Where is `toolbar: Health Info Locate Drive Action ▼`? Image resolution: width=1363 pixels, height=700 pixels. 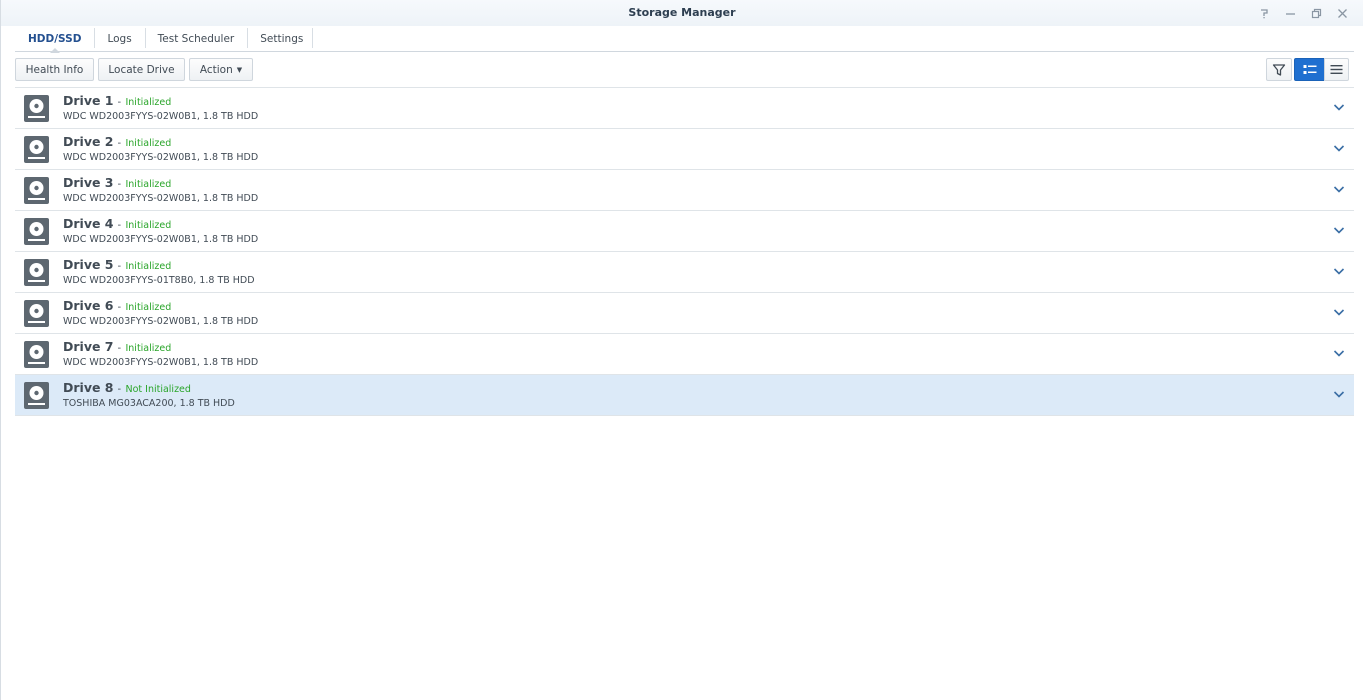 toolbar: Health Info Locate Drive Action ▼ is located at coordinates (682, 70).